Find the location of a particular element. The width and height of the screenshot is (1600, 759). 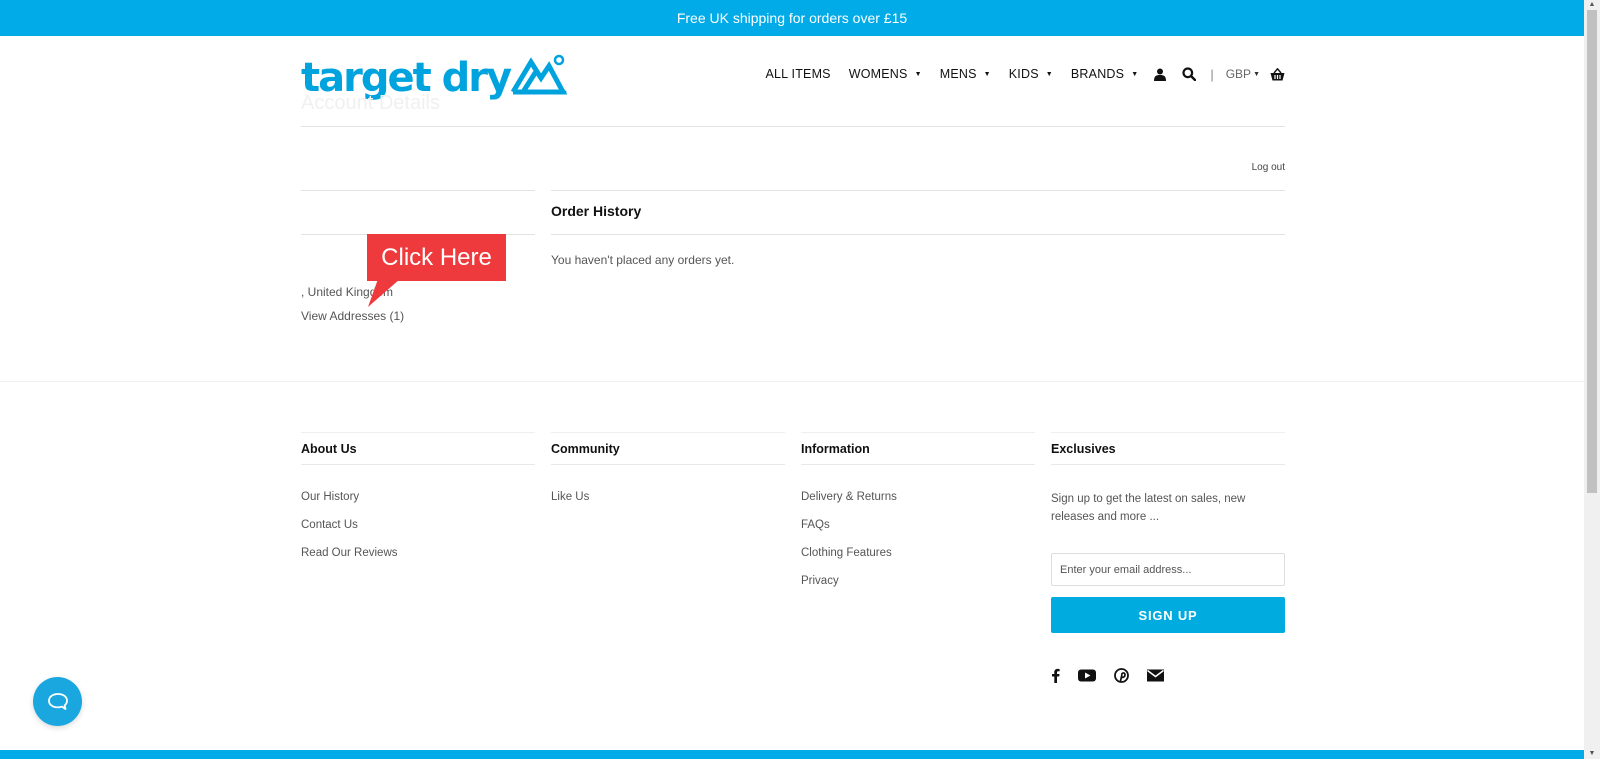

view-addresses-link: View Addresses (1) is located at coordinates (352, 316).